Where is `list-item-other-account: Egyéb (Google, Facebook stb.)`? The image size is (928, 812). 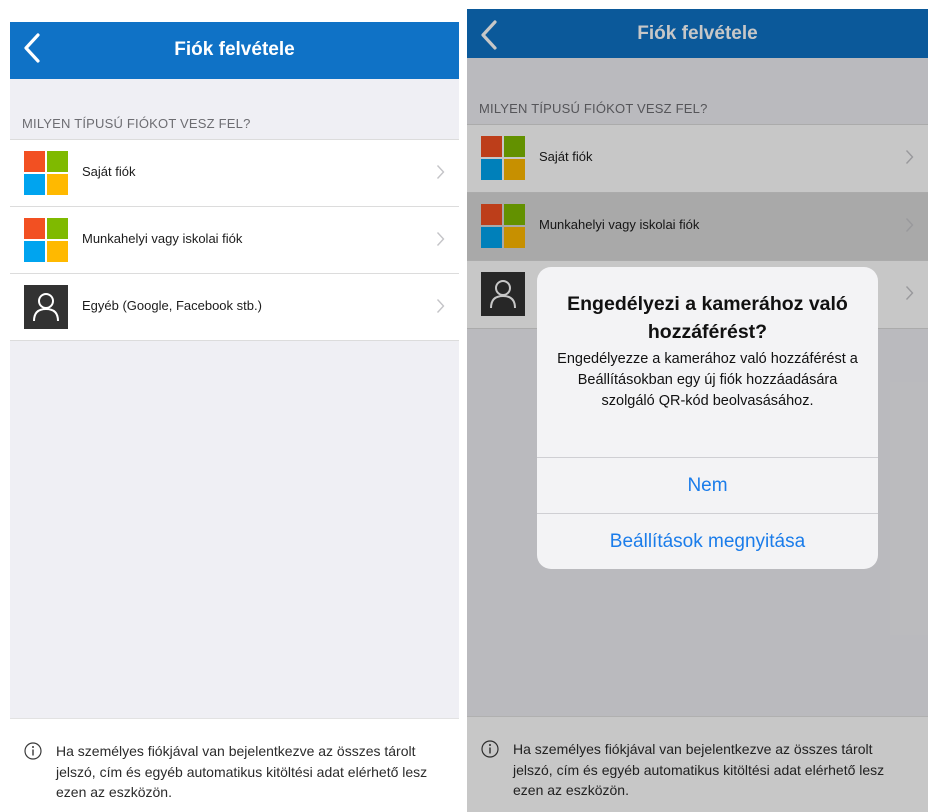
list-item-other-account: Egyéb (Google, Facebook stb.) is located at coordinates (234, 307).